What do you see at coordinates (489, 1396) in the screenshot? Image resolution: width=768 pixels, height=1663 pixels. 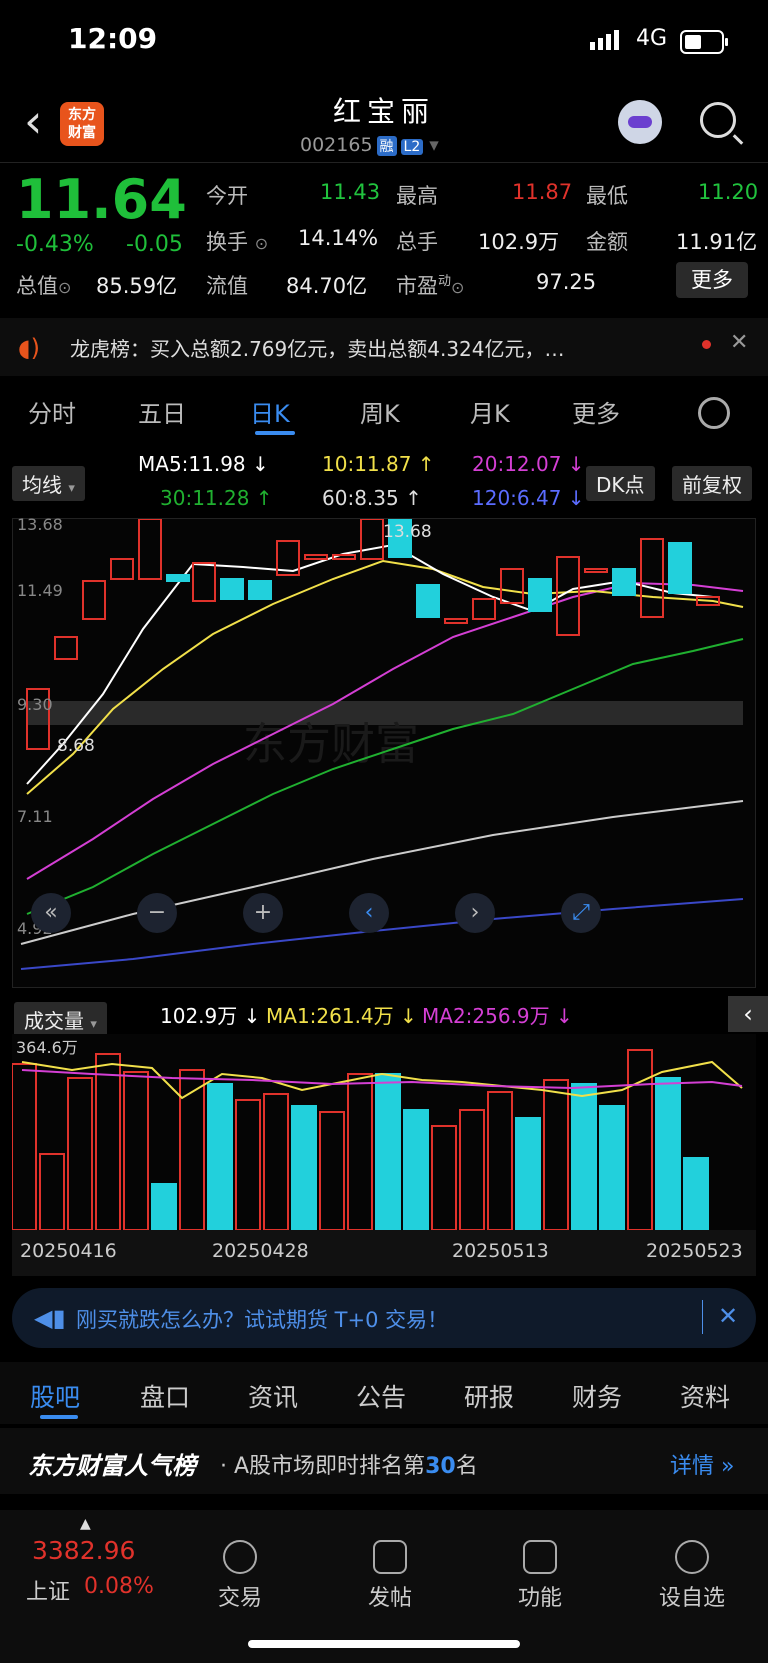 I see `tab-research: 研报` at bounding box center [489, 1396].